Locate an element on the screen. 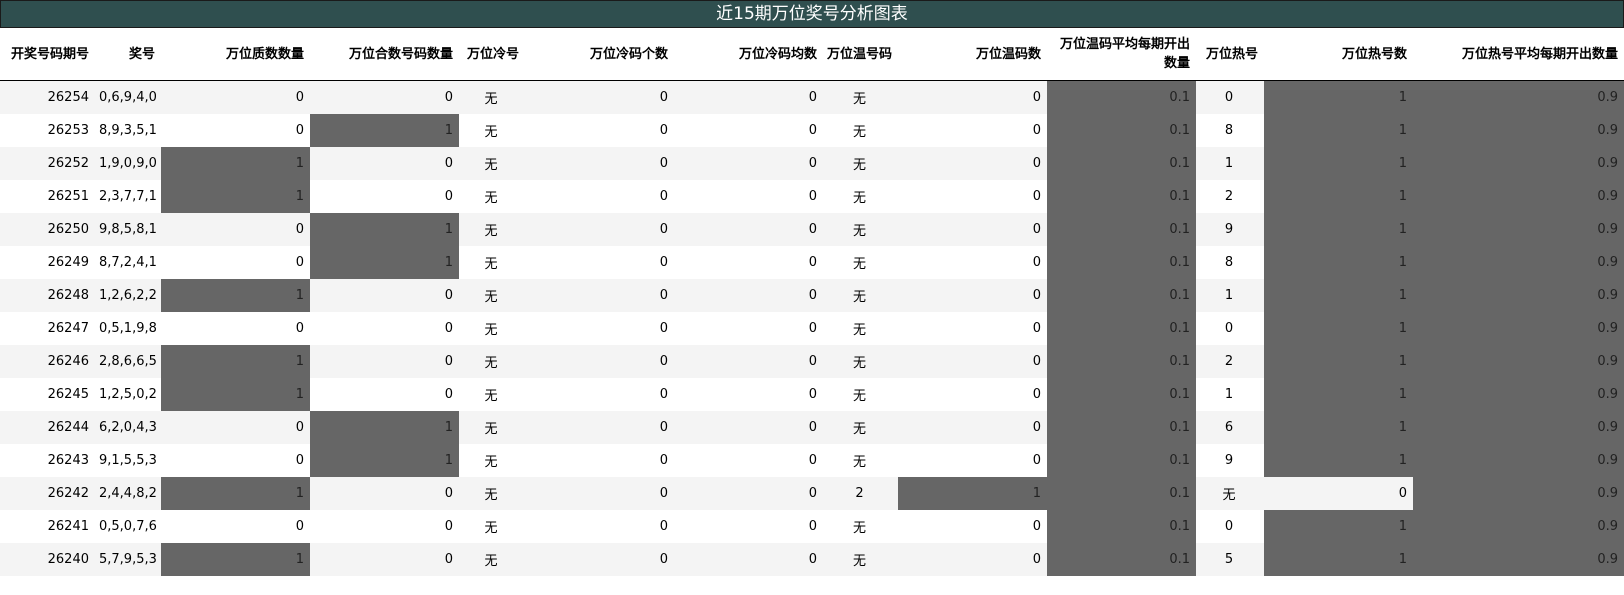 The height and width of the screenshot is (595, 1624). number-cell: 2,3,7,7,1 is located at coordinates (128, 196).